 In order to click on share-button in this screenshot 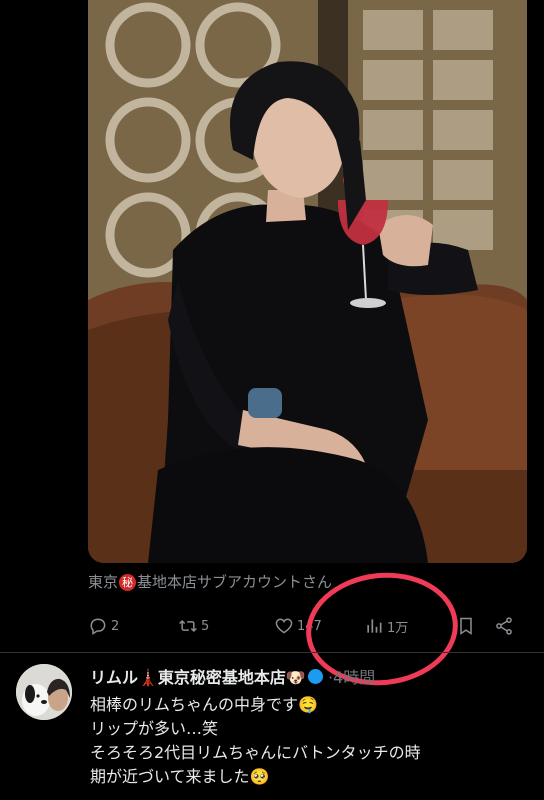, I will do `click(505, 626)`.